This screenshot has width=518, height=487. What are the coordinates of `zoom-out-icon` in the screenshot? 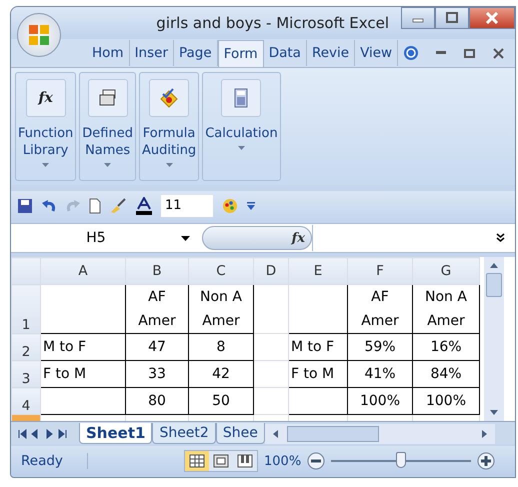 It's located at (316, 461).